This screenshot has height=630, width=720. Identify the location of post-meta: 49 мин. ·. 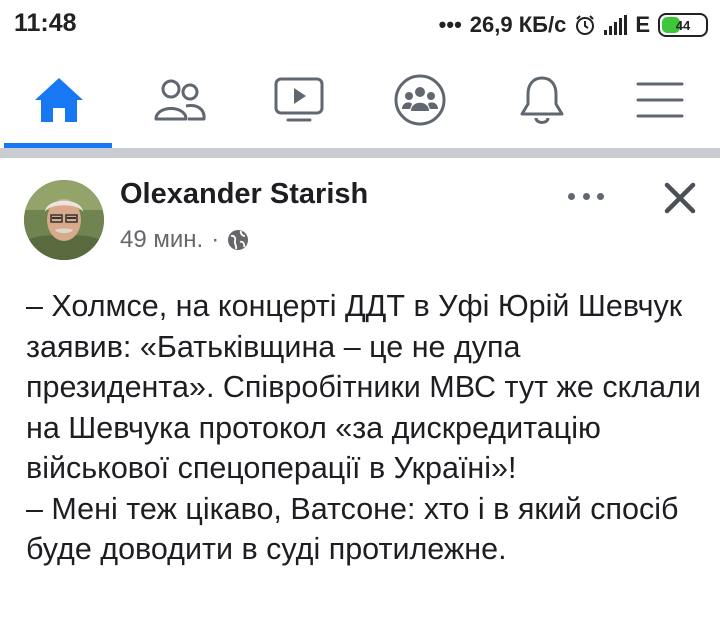
(184, 240).